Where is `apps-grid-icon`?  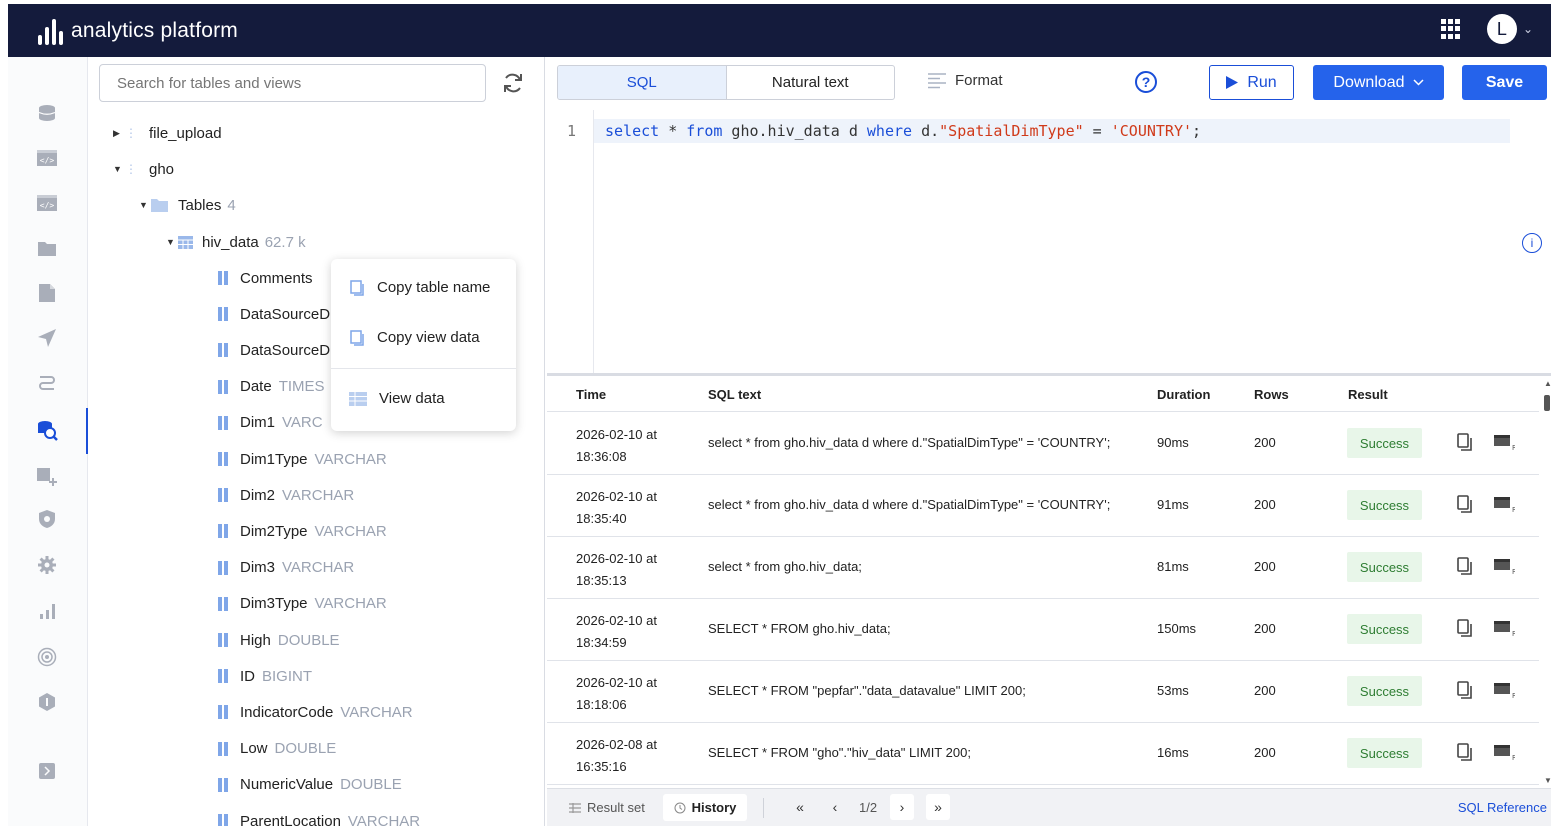 apps-grid-icon is located at coordinates (1450, 29).